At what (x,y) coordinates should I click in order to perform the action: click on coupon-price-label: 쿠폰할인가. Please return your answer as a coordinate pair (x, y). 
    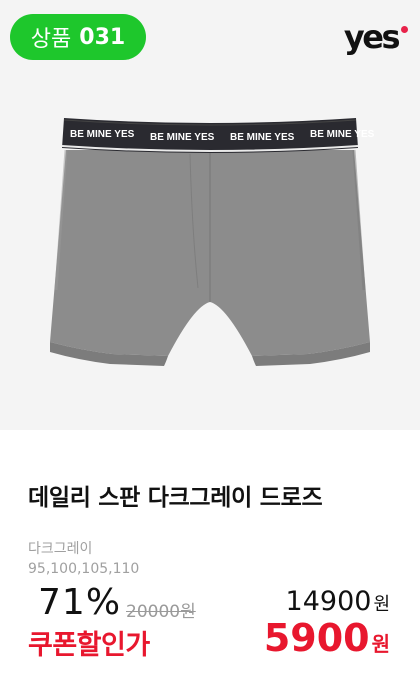
    Looking at the image, I should click on (89, 645).